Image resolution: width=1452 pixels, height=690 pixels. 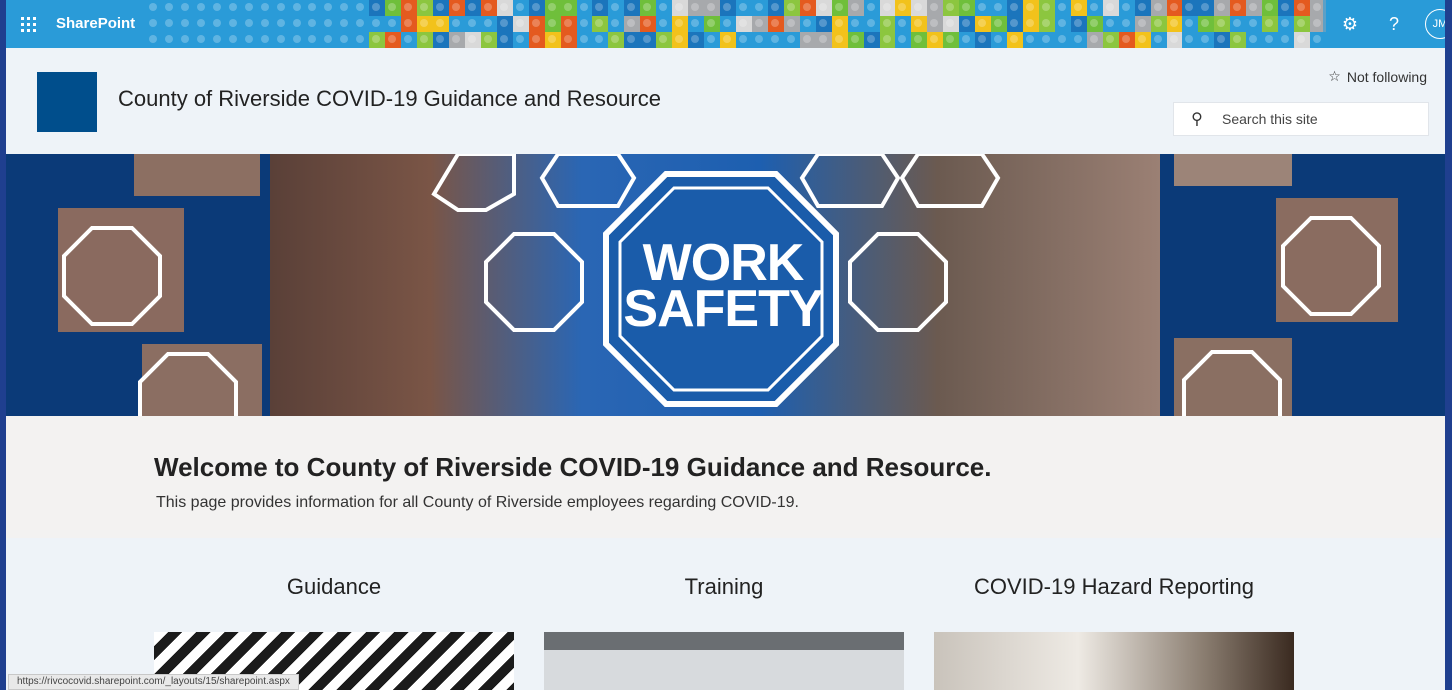 What do you see at coordinates (723, 309) in the screenshot?
I see `sign-line-2: SAFETY` at bounding box center [723, 309].